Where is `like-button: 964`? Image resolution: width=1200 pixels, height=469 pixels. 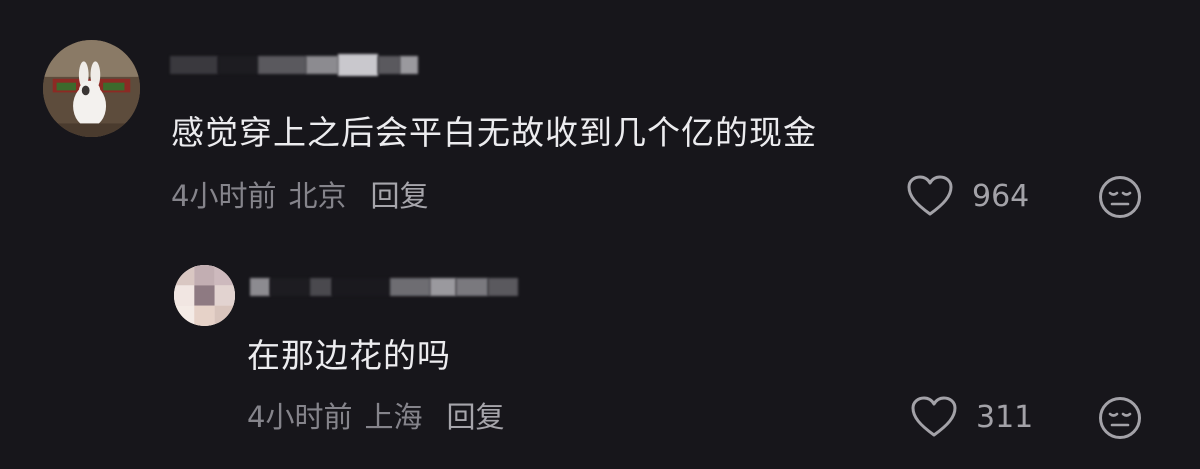 like-button: 964 is located at coordinates (967, 196).